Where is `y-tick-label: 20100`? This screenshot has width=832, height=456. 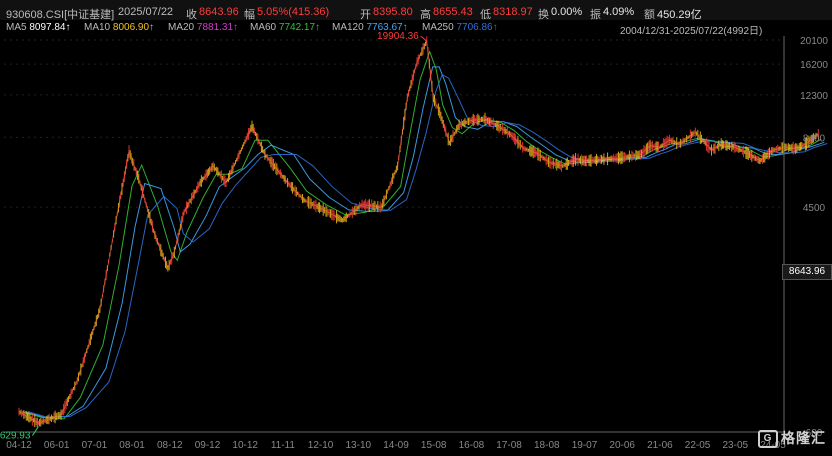
y-tick-label: 20100 is located at coordinates (814, 41).